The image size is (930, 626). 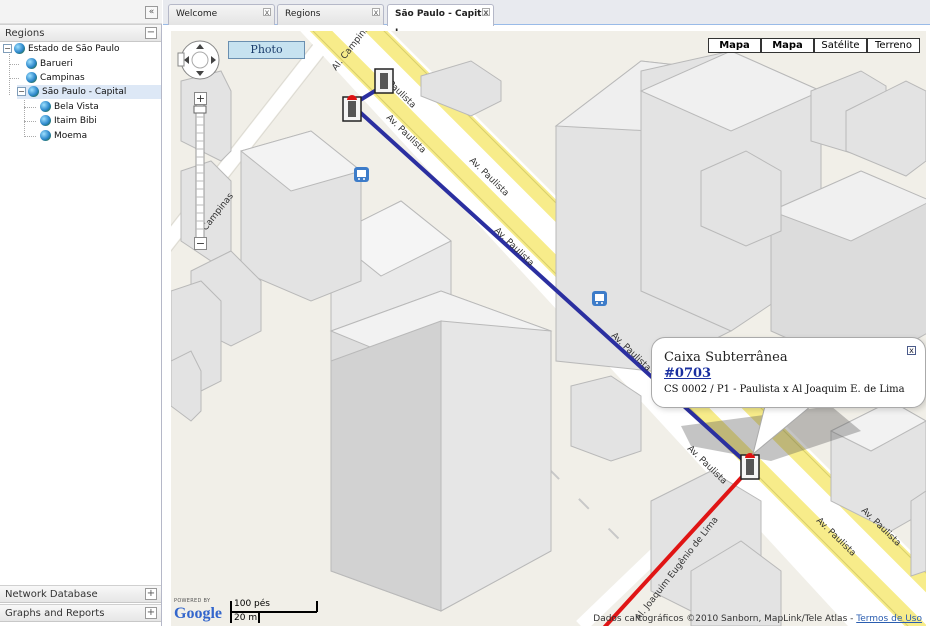 I want to click on left-panel-toolbar: «, so click(x=81, y=12).